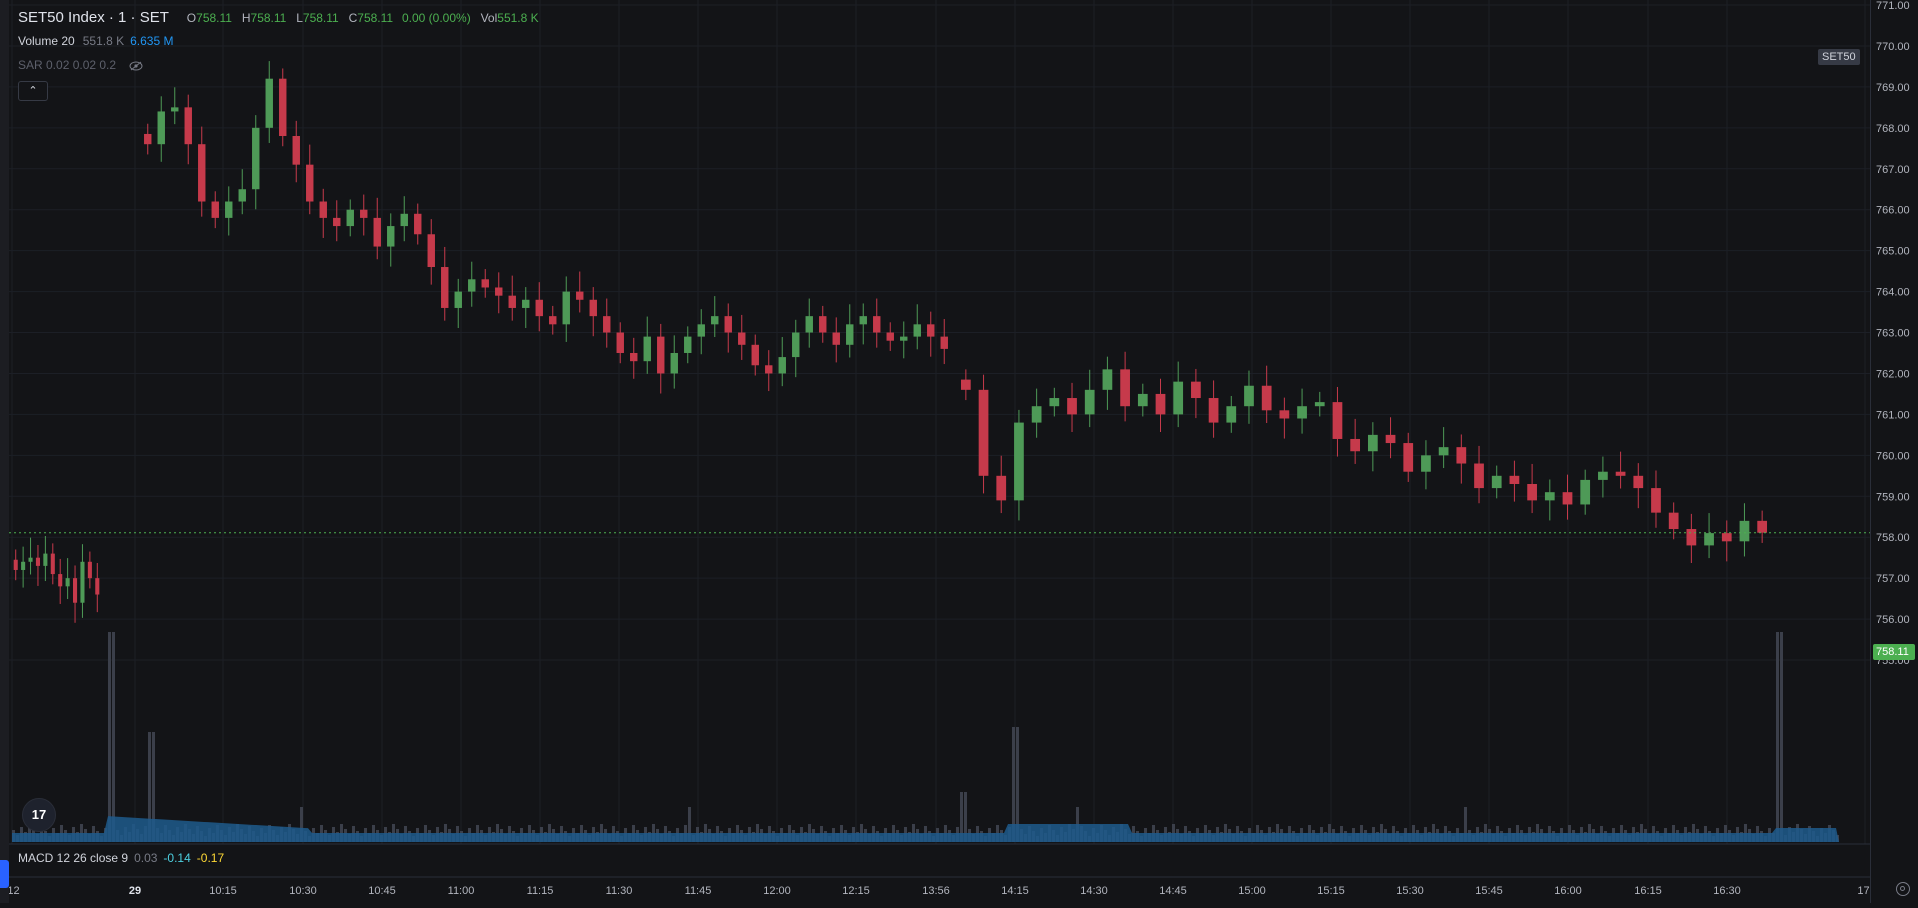  Describe the element at coordinates (136, 66) in the screenshot. I see `hidden-eye-icon` at that location.